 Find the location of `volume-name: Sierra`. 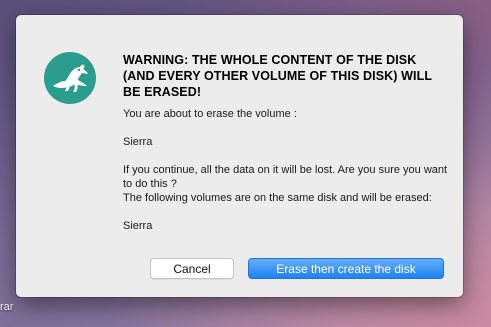

volume-name: Sierra is located at coordinates (138, 142).